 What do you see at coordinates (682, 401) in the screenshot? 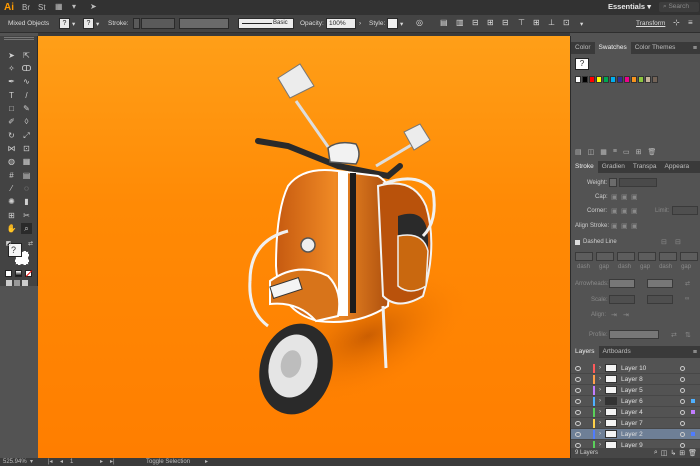
I see `target-icon` at bounding box center [682, 401].